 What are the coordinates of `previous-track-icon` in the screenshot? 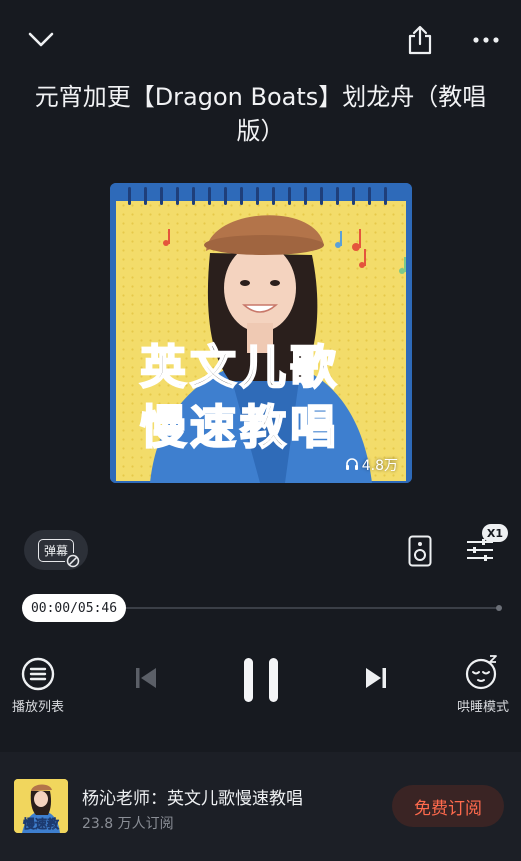 It's located at (146, 678).